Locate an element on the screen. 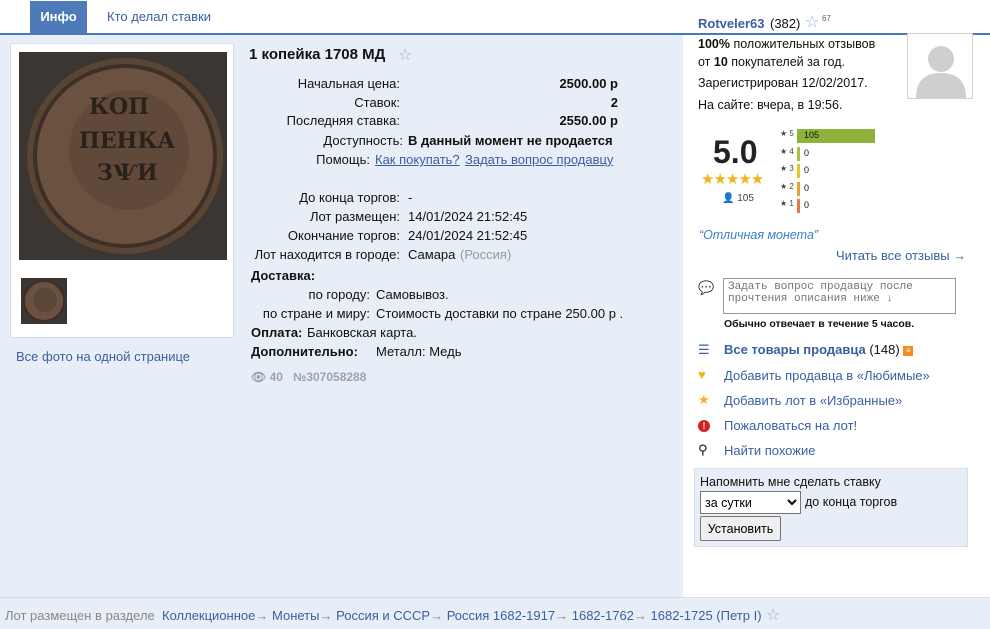 The height and width of the screenshot is (629, 990). positive-pct: 100% is located at coordinates (714, 44).